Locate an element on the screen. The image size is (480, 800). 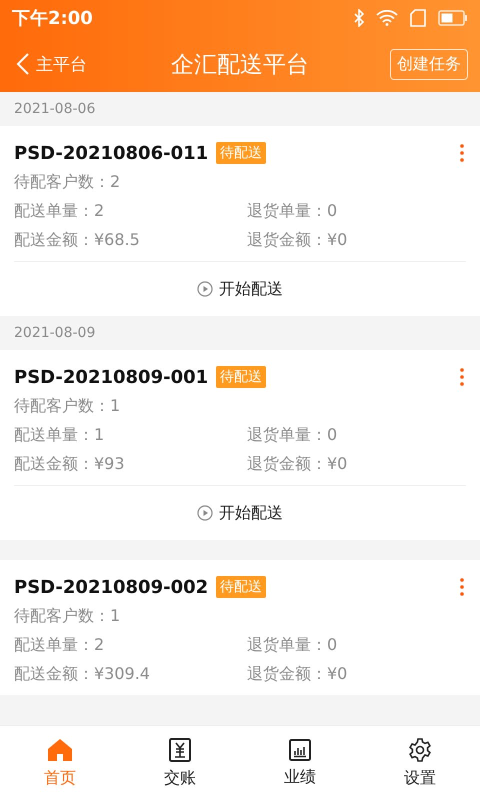
date-label: 2021-08-09 is located at coordinates (55, 333).